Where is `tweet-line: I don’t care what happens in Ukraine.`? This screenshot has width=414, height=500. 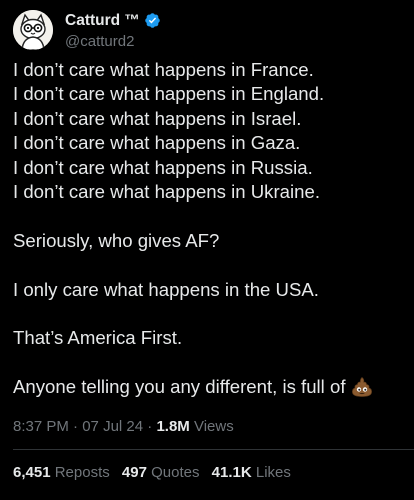 tweet-line: I don’t care what happens in Ukraine. is located at coordinates (166, 191).